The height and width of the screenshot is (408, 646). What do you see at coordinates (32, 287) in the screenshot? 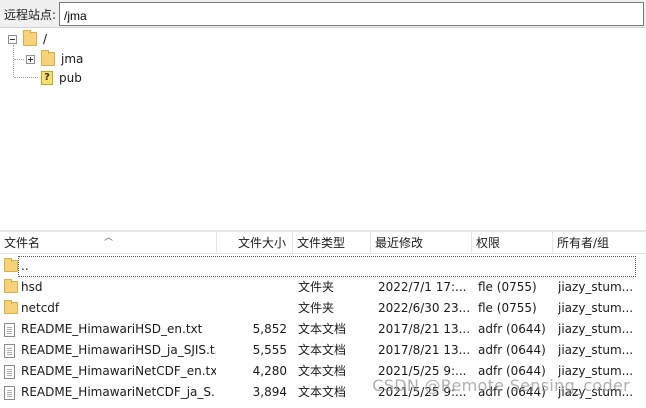
I see `file-name: hsd` at bounding box center [32, 287].